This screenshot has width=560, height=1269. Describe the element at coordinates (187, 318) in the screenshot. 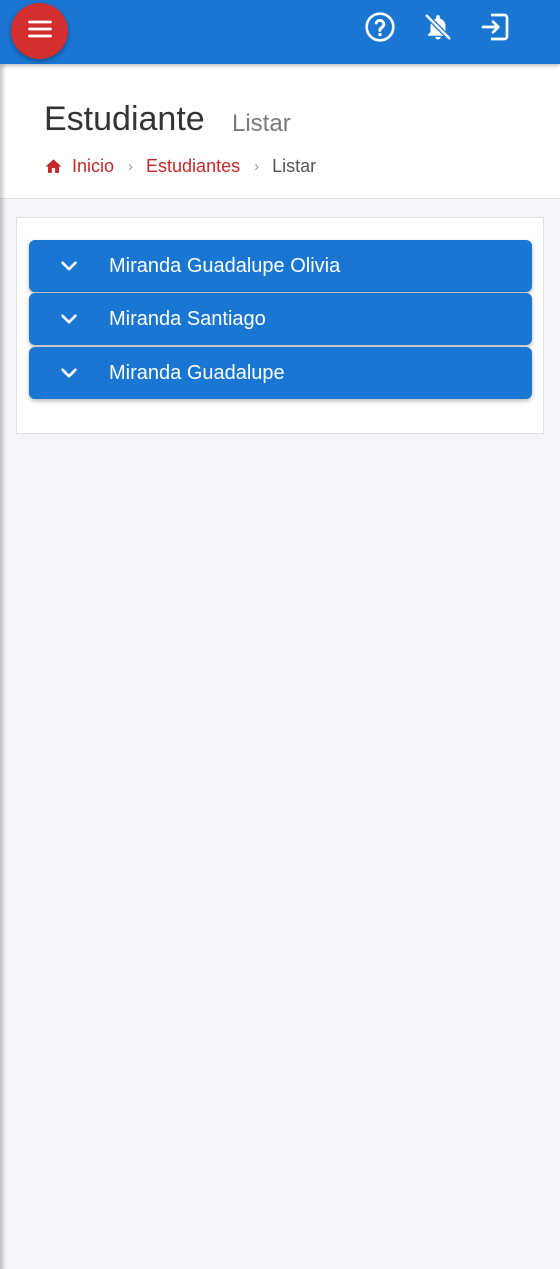

I see `student-name: Miranda Santiago` at that location.